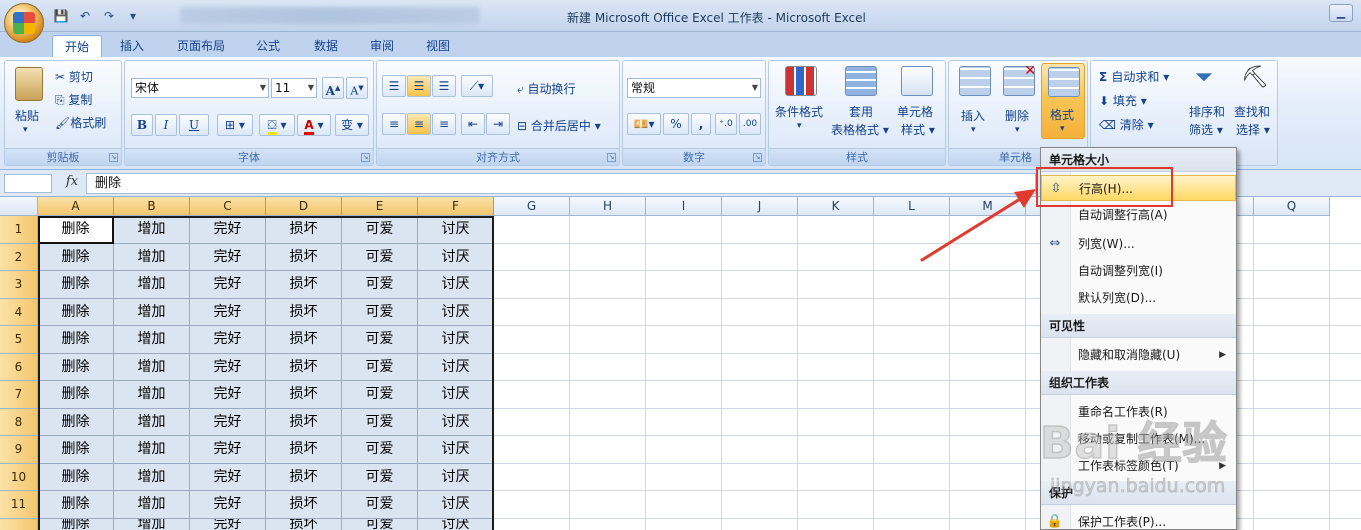  What do you see at coordinates (799, 111) in the screenshot?
I see `conditional-format-label: 条件格式` at bounding box center [799, 111].